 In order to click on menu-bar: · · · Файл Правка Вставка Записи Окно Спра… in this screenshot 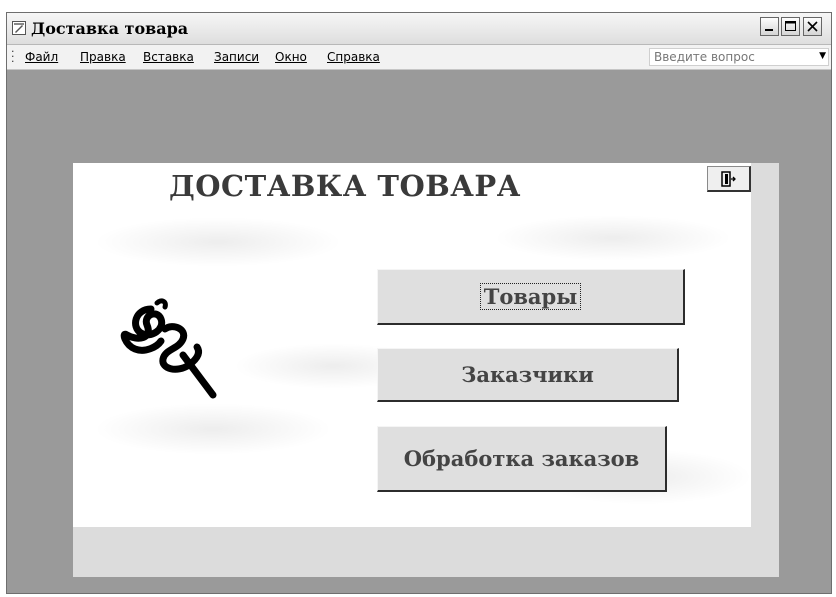, I will do `click(419, 57)`.